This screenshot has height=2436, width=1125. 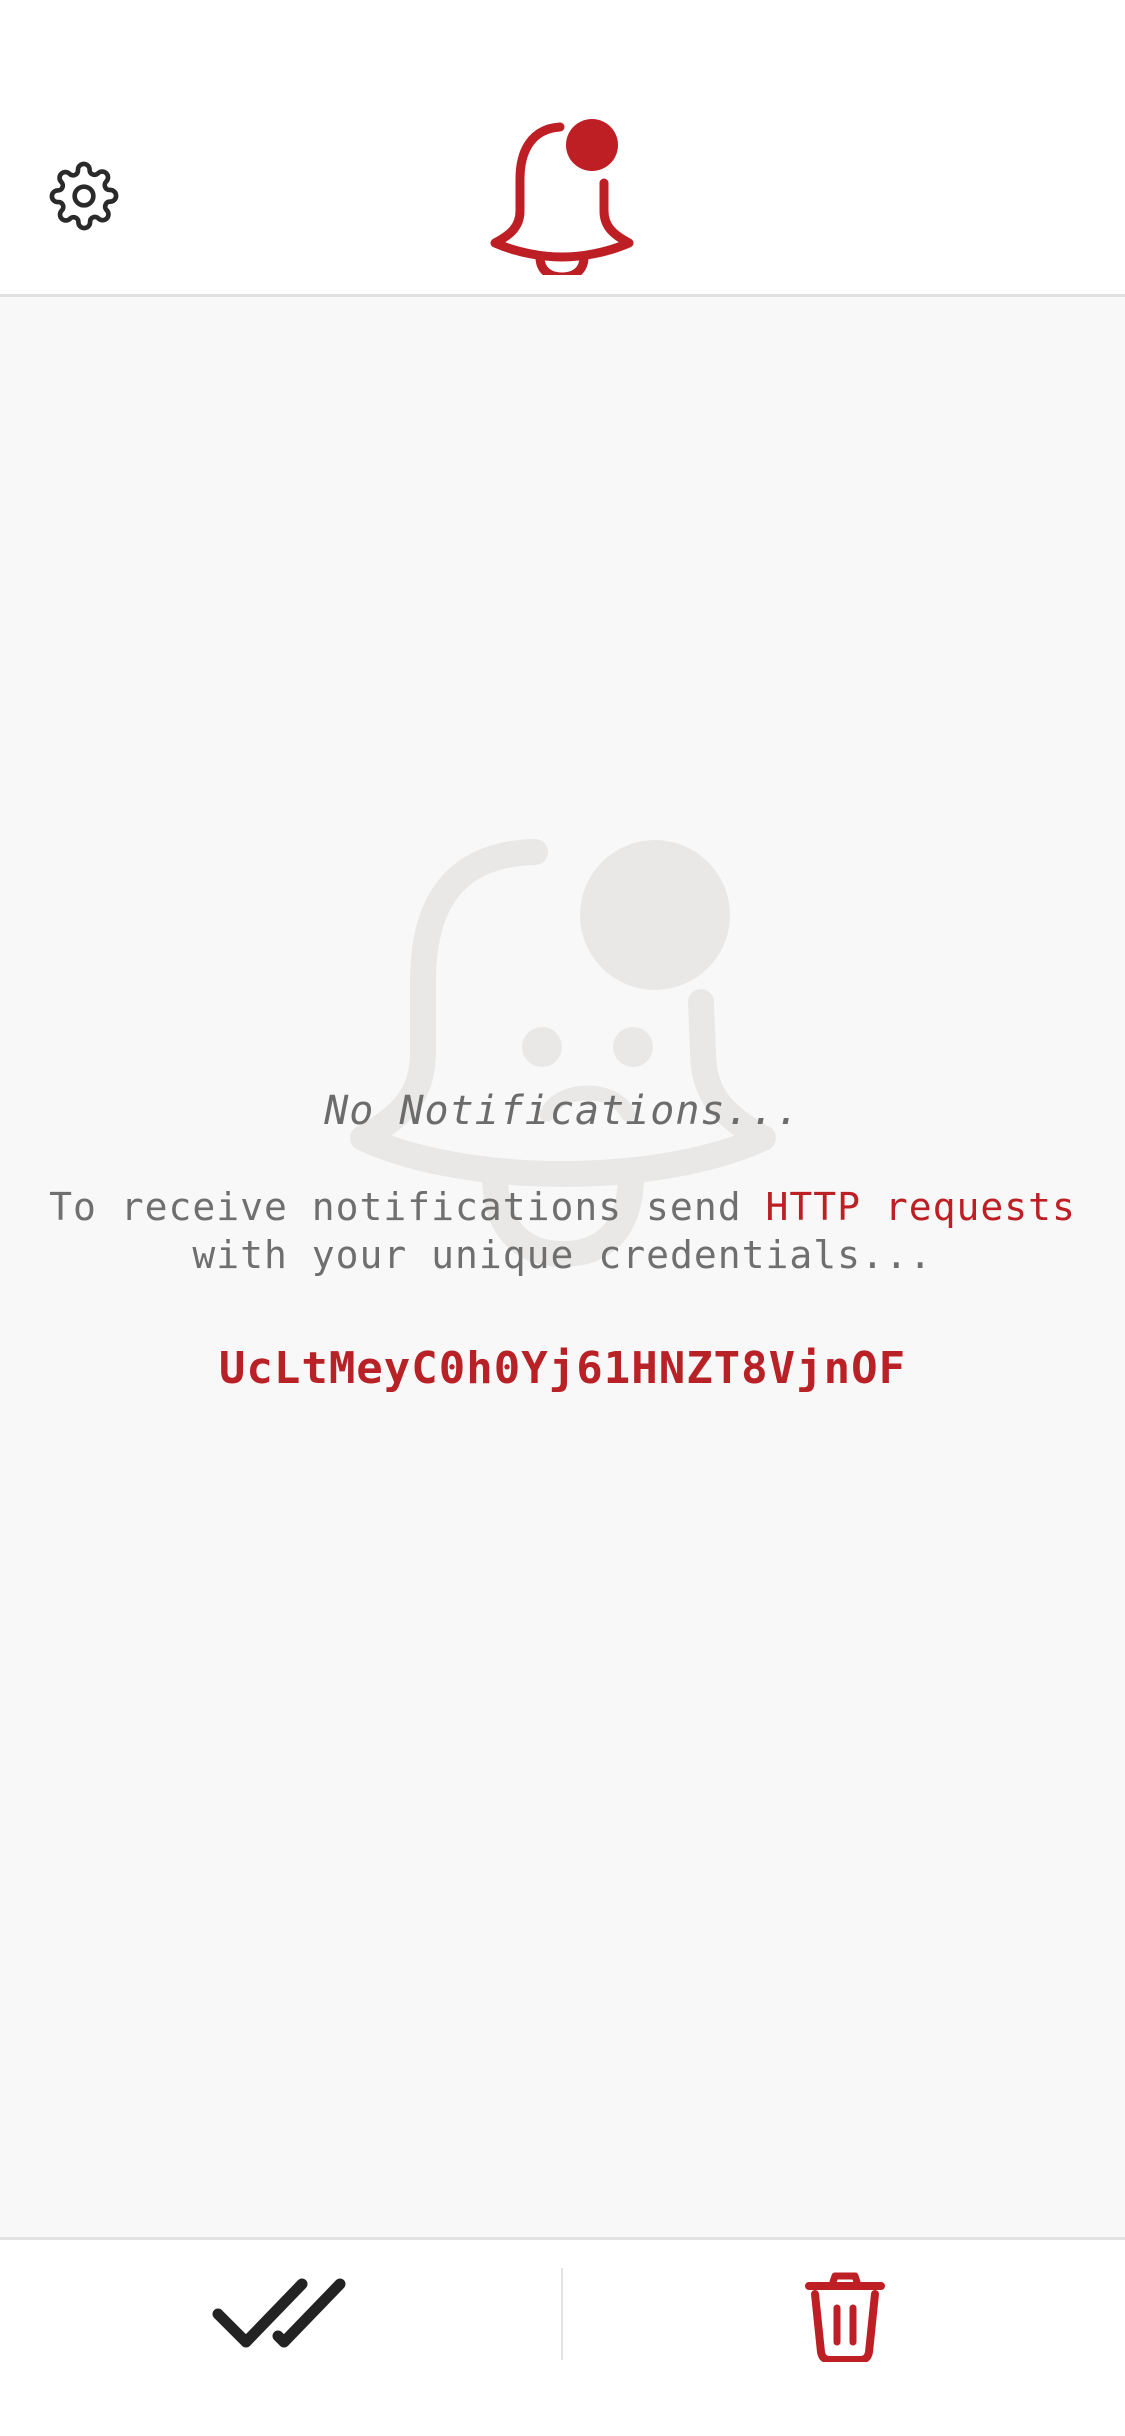 I want to click on mark-all-read-button, so click(x=280, y=2315).